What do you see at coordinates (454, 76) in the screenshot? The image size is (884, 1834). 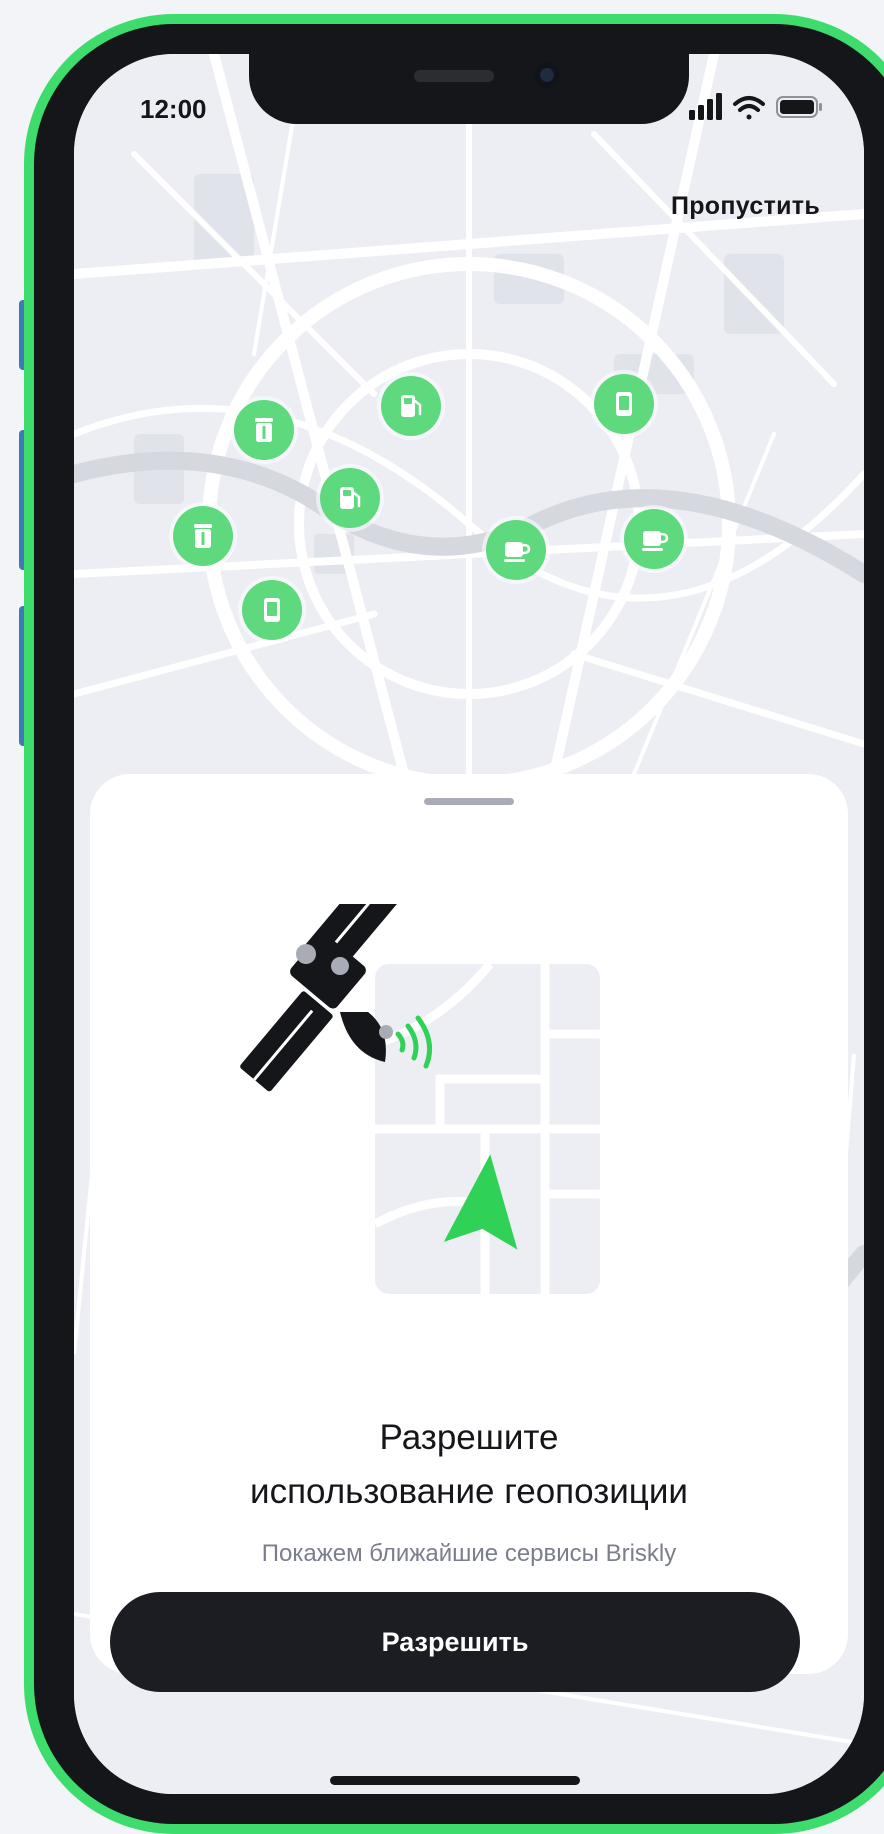 I see `earpiece-speaker` at bounding box center [454, 76].